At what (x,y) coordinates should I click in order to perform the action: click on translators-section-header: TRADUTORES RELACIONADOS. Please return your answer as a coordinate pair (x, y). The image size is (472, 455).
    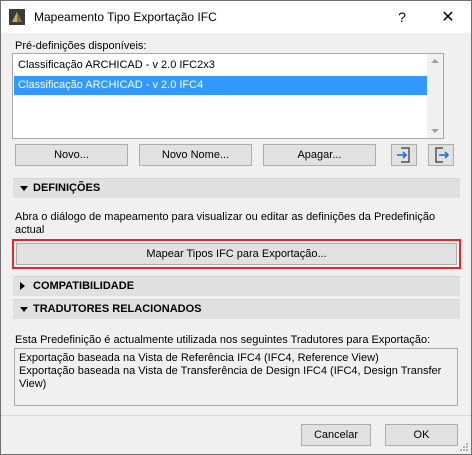
    Looking at the image, I should click on (236, 309).